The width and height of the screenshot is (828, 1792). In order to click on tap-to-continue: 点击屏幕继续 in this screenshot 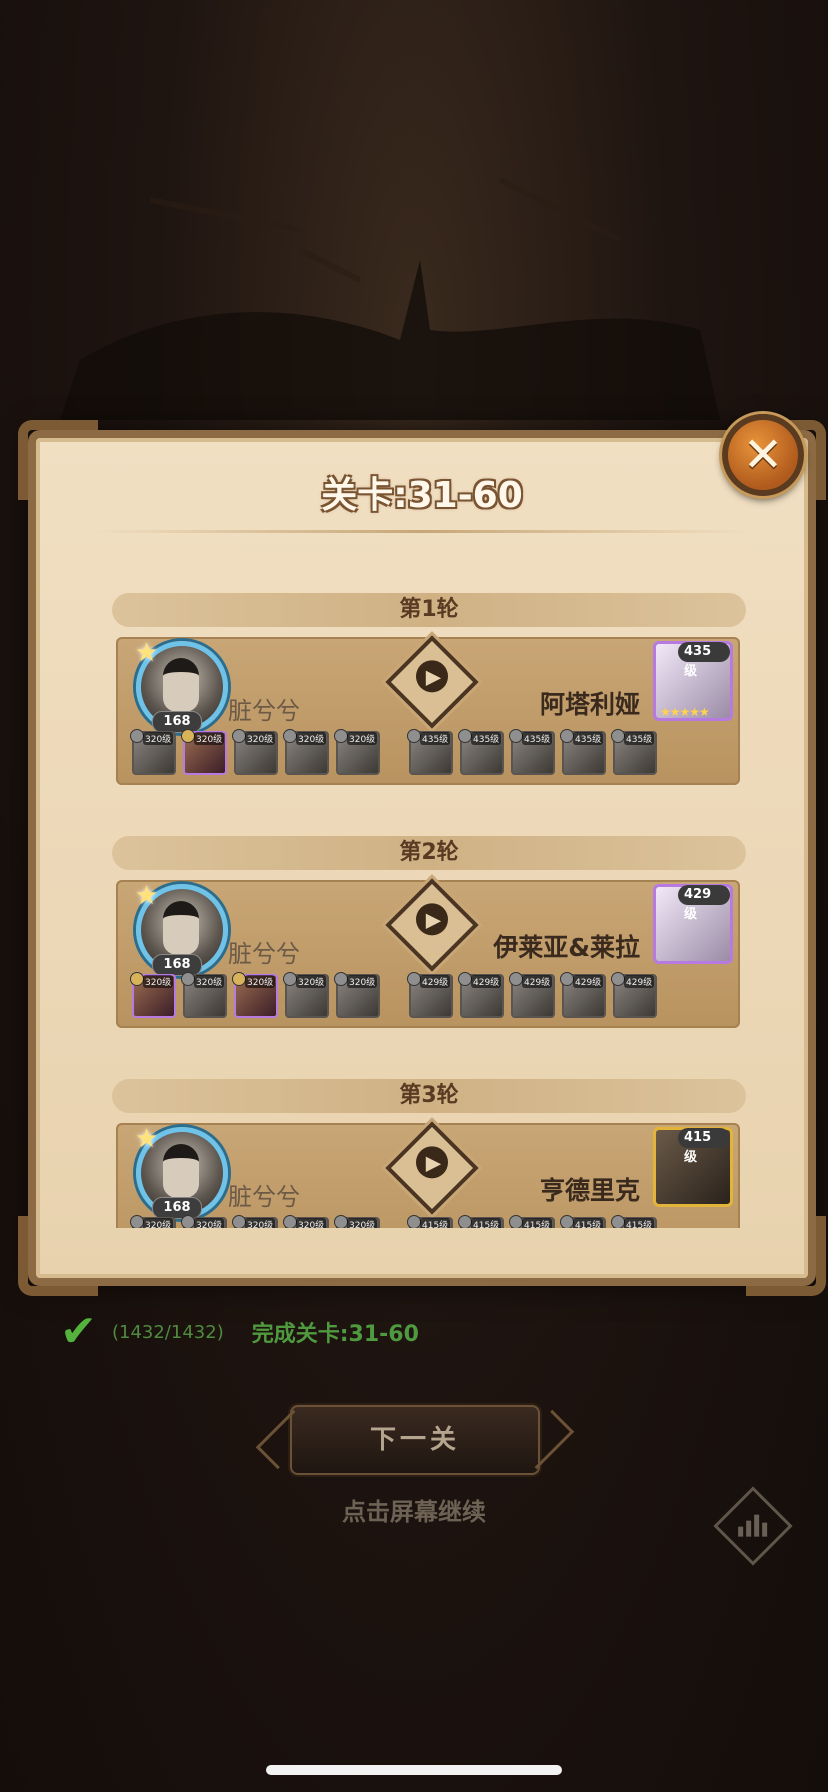, I will do `click(414, 1509)`.